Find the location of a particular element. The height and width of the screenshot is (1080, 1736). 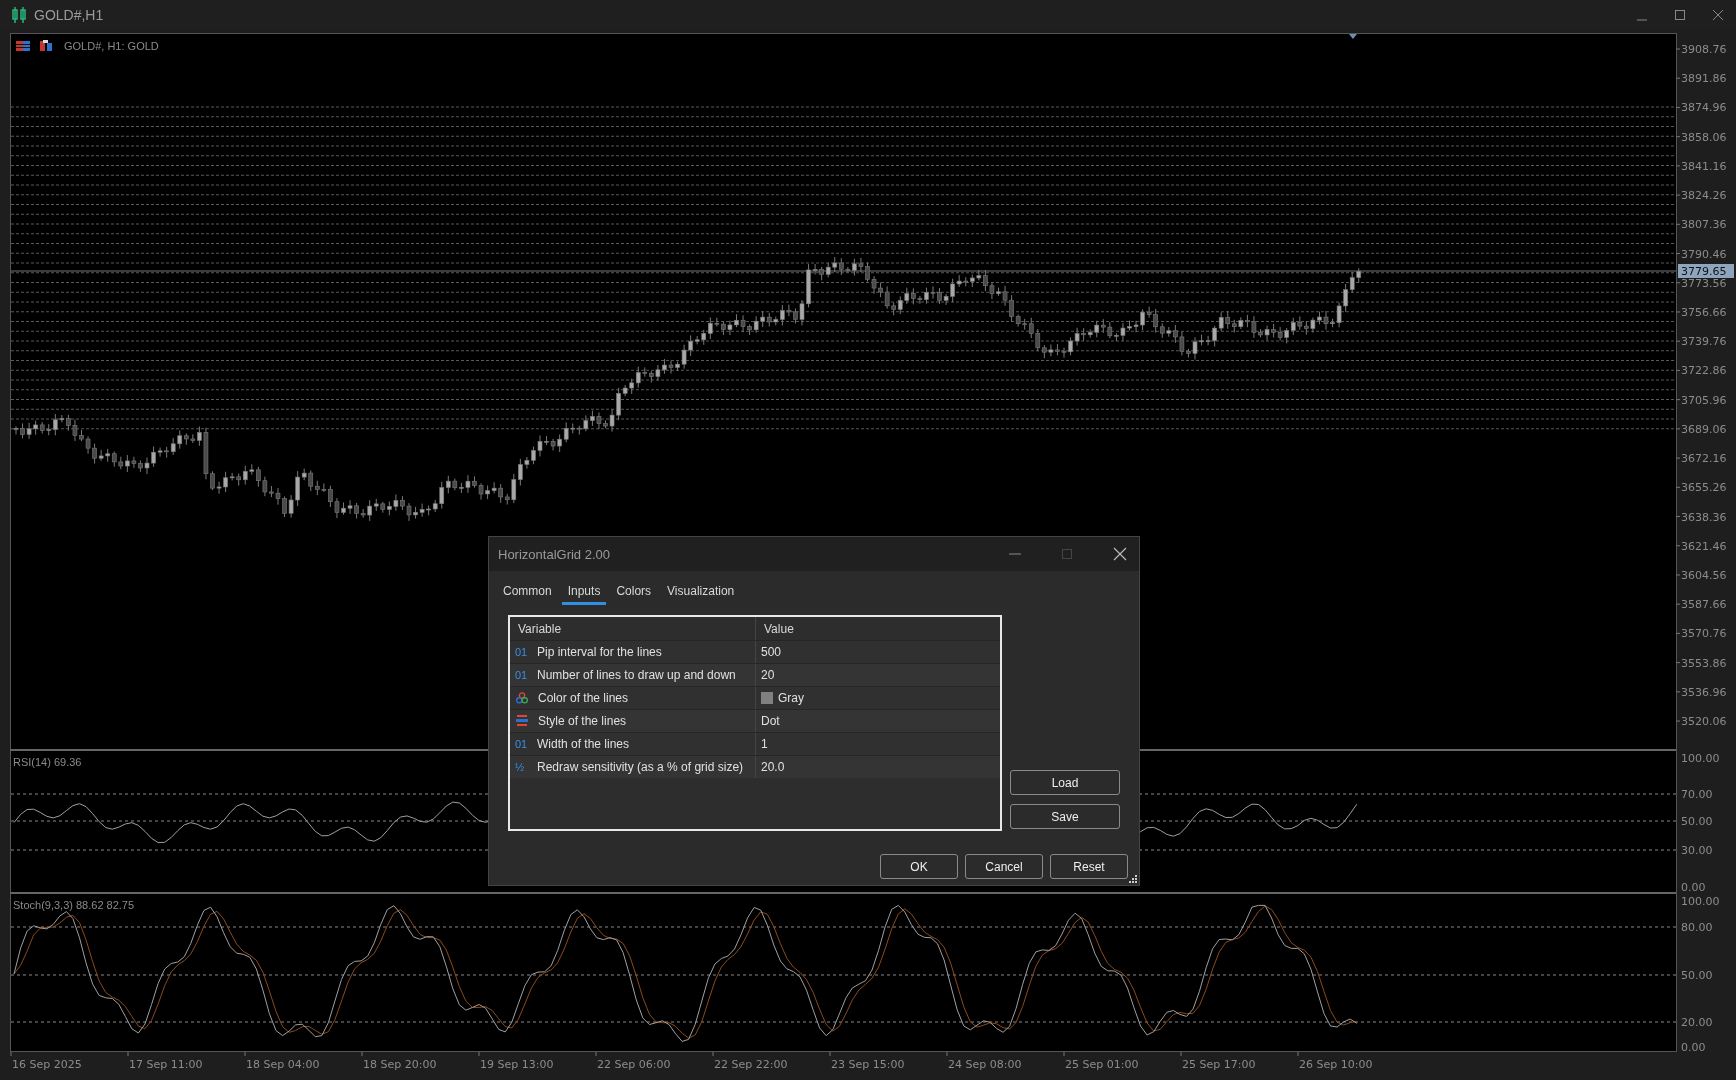

dialog-button: OK is located at coordinates (919, 866).